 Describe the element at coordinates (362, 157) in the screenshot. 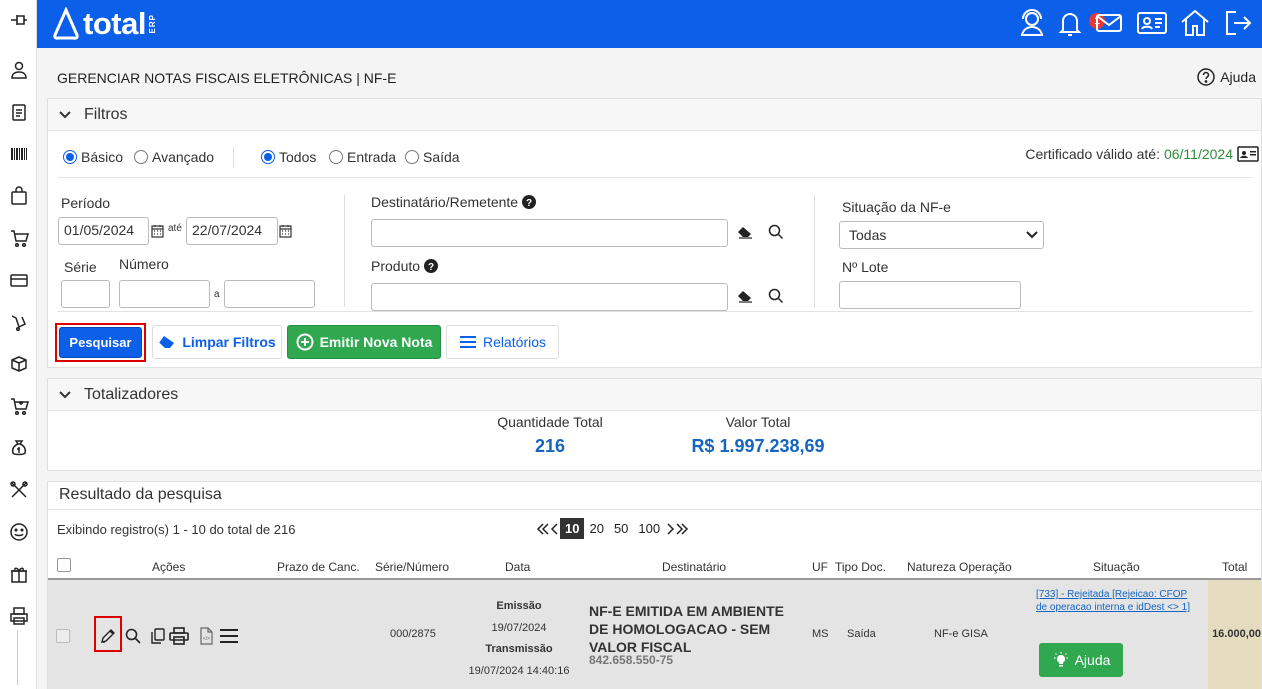

I see `radio-entrada: Entrada` at that location.